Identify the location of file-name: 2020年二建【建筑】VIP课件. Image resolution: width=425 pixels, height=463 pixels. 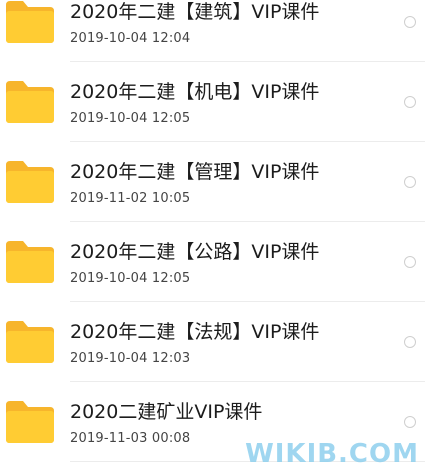
(195, 12).